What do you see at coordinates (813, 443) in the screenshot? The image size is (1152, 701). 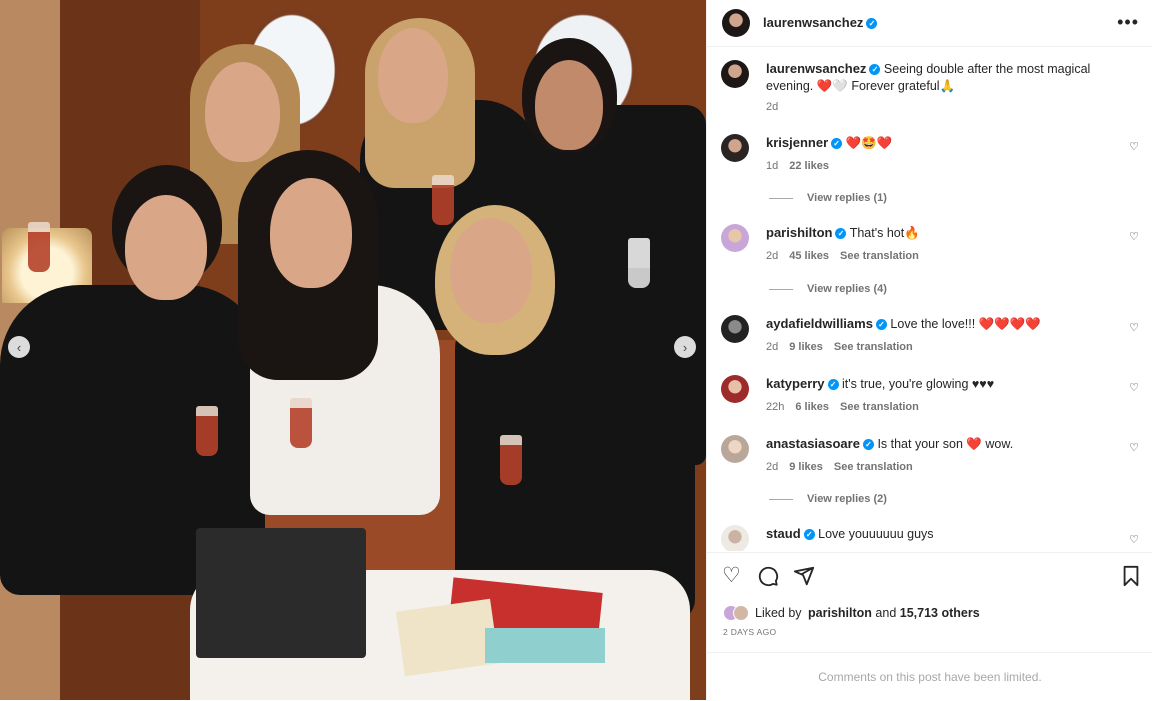 I see `commenter-username: anastasiasoare` at bounding box center [813, 443].